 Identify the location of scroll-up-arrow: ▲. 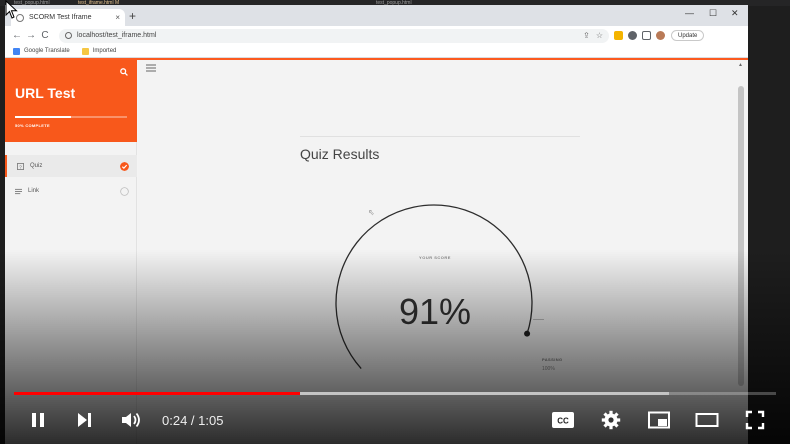
(740, 65).